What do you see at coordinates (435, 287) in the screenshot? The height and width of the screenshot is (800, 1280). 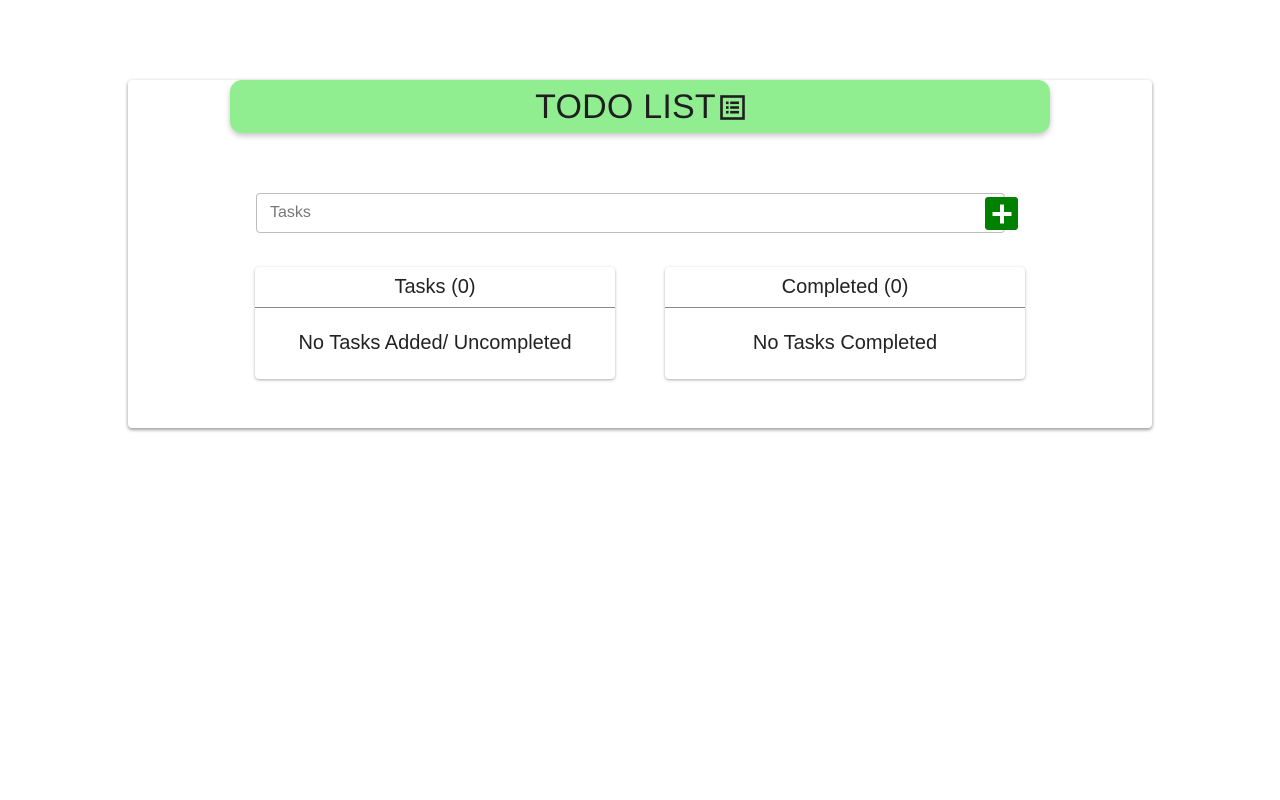 I see `tasks-panel-title: Tasks (0)` at bounding box center [435, 287].